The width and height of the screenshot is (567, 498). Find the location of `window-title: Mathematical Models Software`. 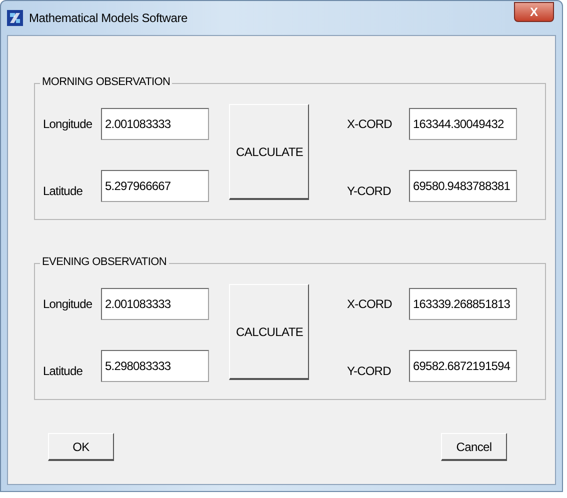

window-title: Mathematical Models Software is located at coordinates (108, 18).